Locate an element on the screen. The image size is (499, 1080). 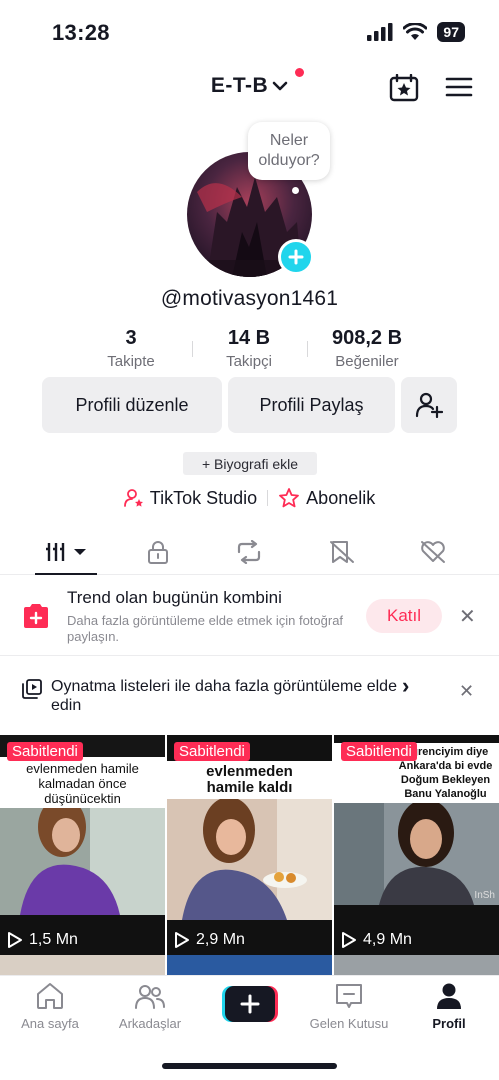
create-button is located at coordinates (250, 1004).